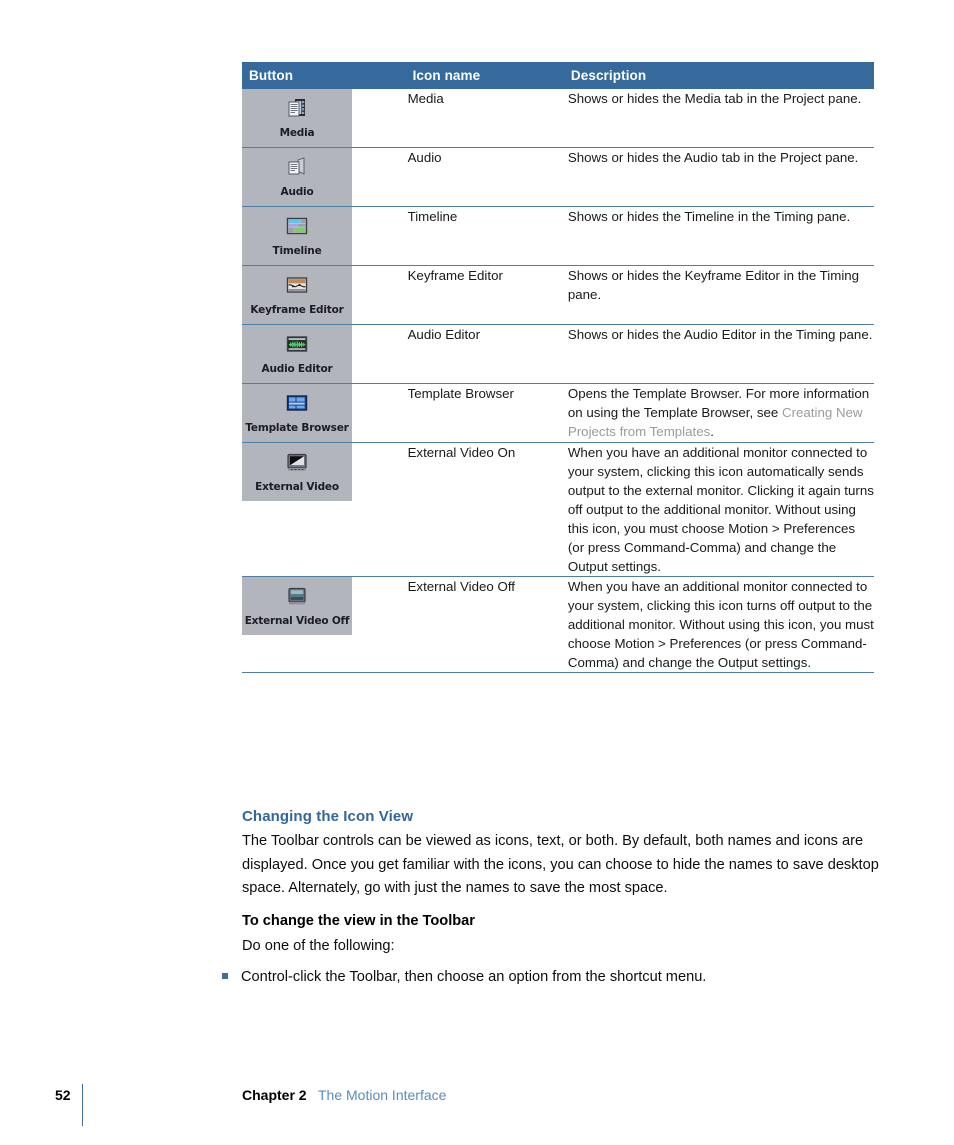 This screenshot has width=954, height=1145. What do you see at coordinates (325, 509) in the screenshot?
I see `button-cell: External Video` at bounding box center [325, 509].